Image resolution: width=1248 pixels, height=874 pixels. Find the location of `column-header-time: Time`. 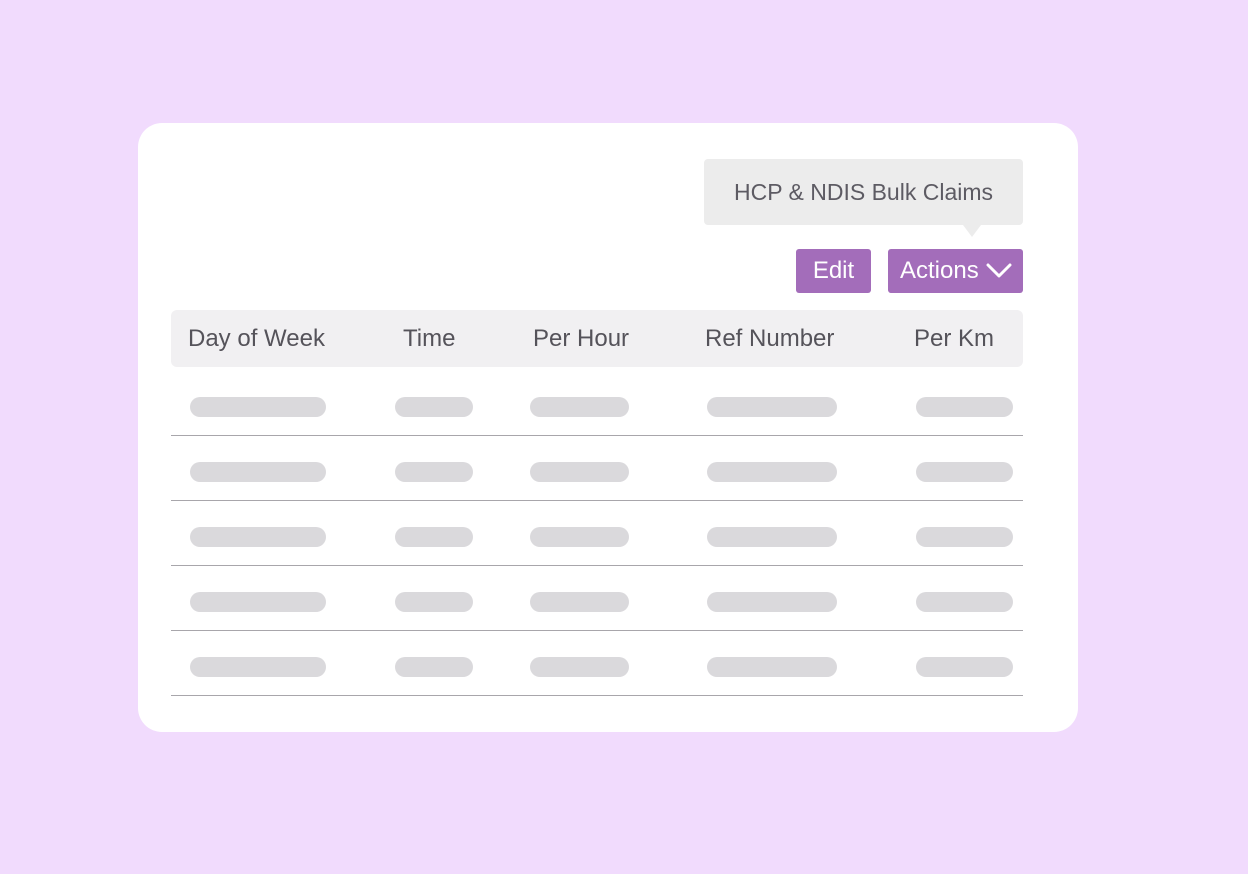

column-header-time: Time is located at coordinates (429, 338).